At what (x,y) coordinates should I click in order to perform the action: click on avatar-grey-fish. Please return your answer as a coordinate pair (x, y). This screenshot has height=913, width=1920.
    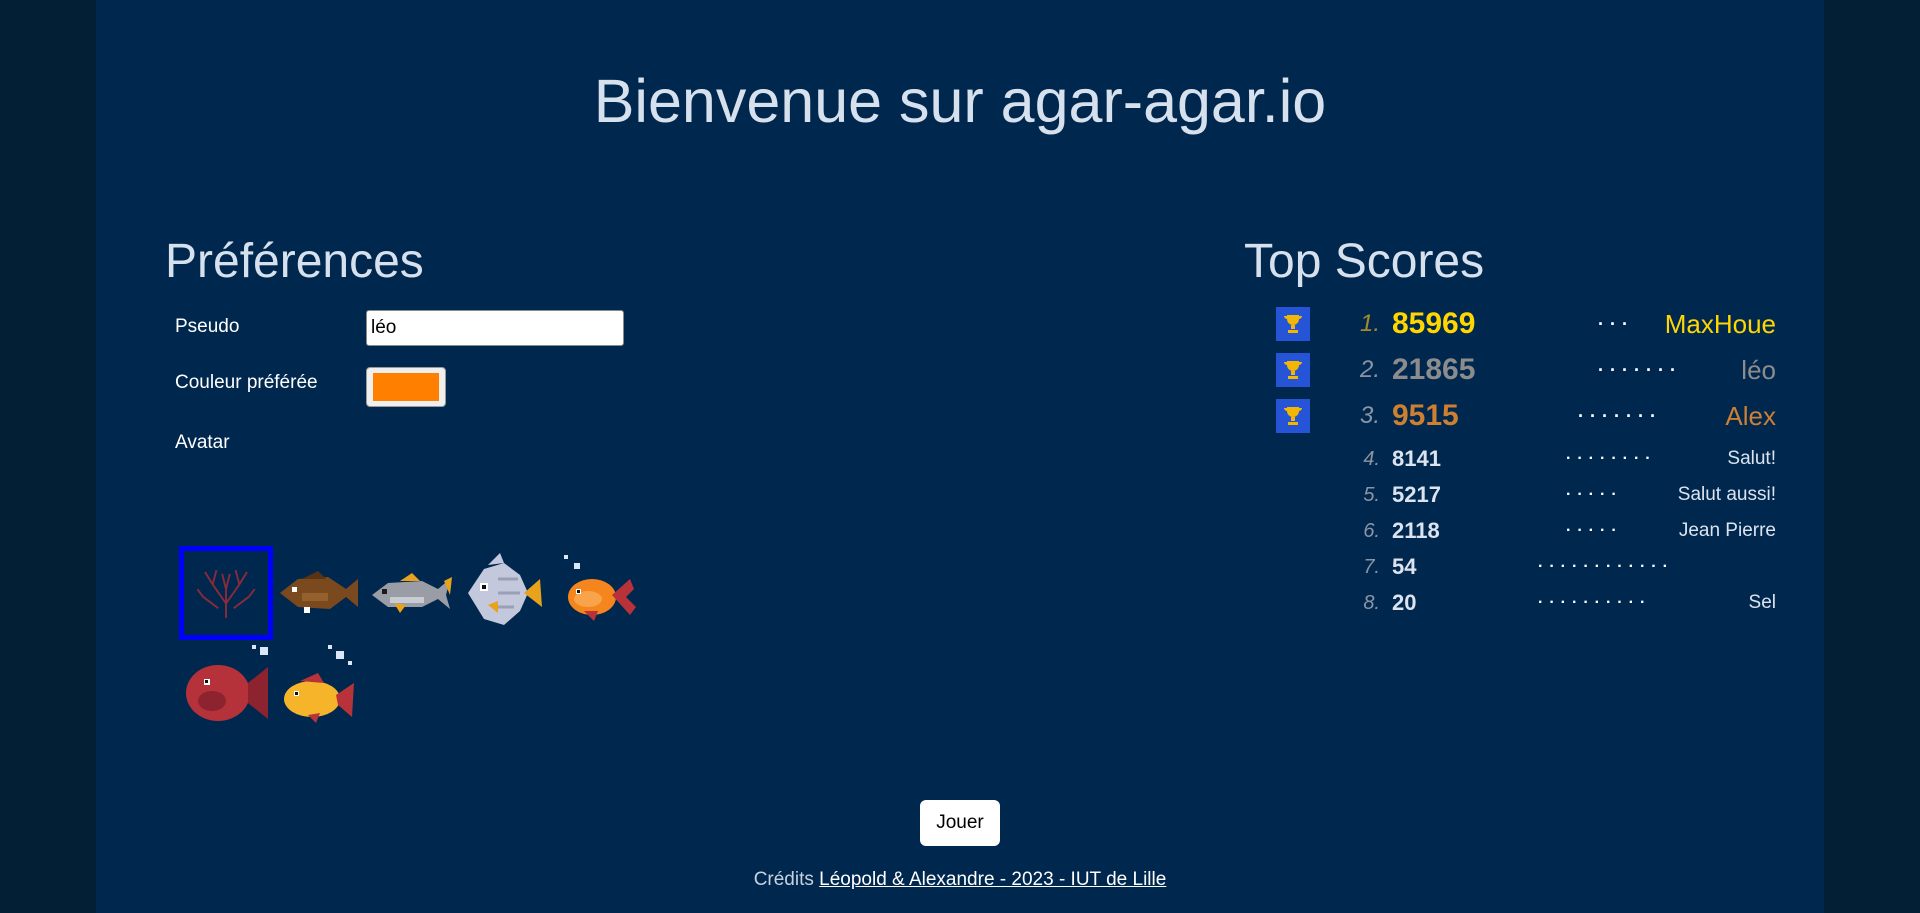
    Looking at the image, I should click on (410, 593).